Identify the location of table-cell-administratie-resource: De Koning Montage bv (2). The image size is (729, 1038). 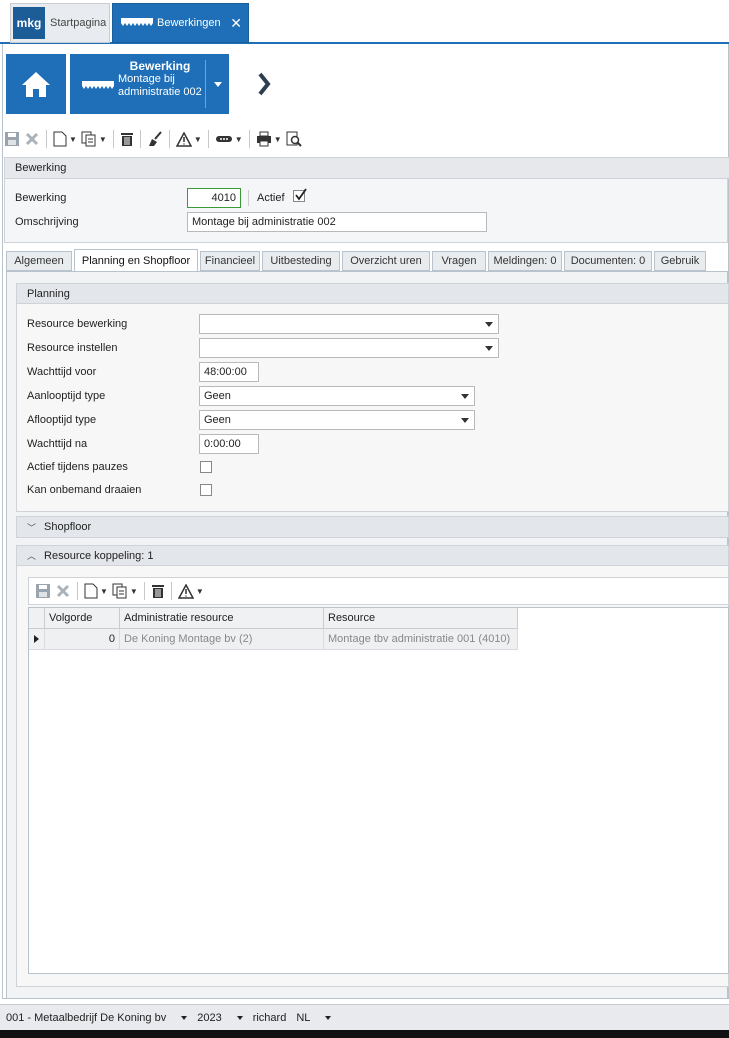
(222, 639).